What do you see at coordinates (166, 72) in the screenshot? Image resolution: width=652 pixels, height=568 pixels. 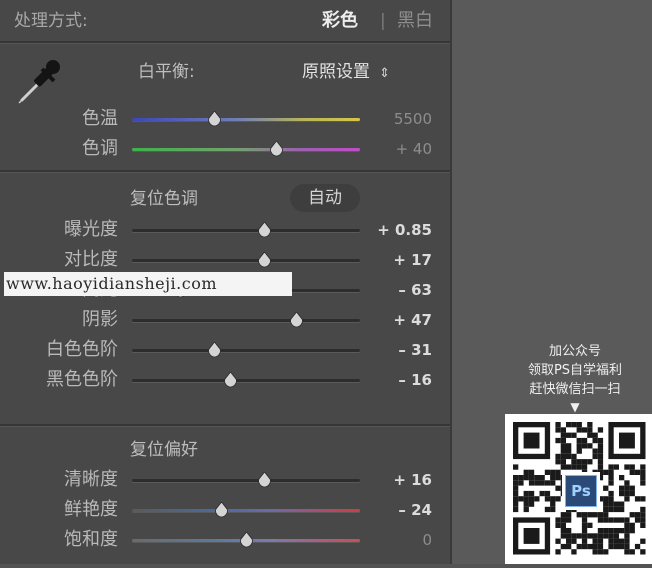 I see `white-balance-label: 白平衡:` at bounding box center [166, 72].